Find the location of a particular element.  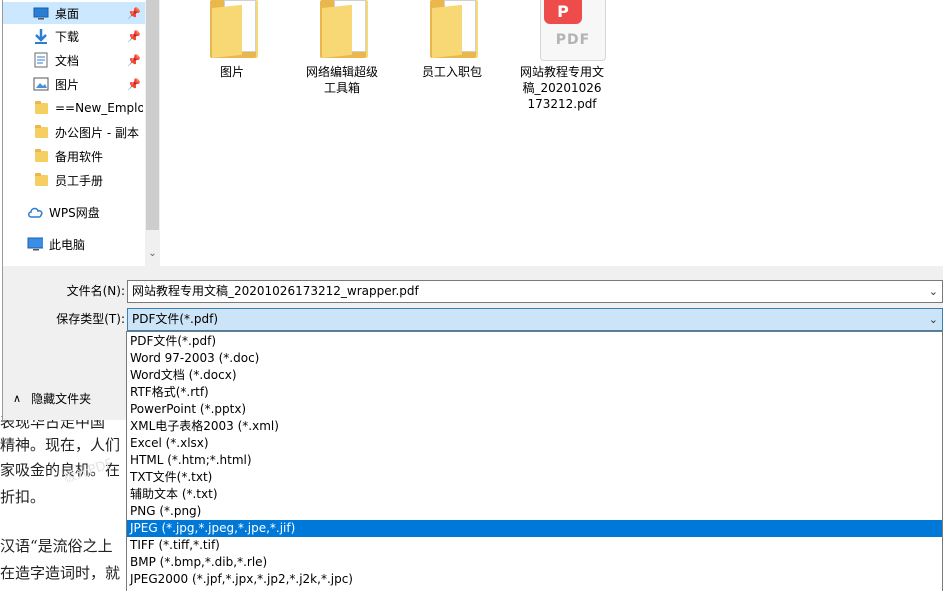

document-icon is located at coordinates (41, 60).